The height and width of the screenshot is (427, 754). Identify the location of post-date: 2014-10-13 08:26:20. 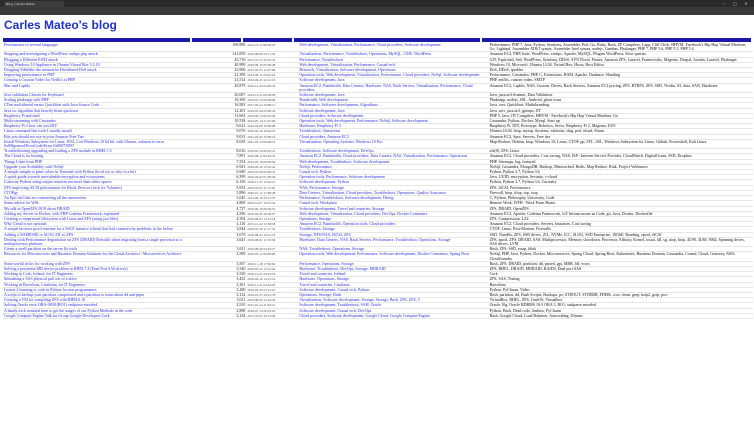
(272, 48).